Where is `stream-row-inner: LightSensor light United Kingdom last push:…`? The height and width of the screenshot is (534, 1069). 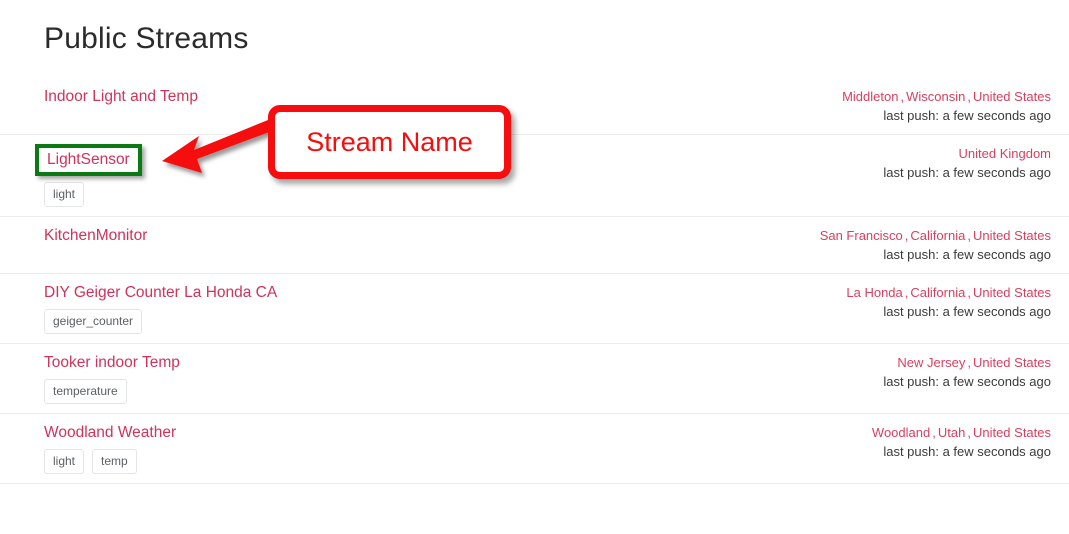
stream-row-inner: LightSensor light United Kingdom last push:… is located at coordinates (543, 175).